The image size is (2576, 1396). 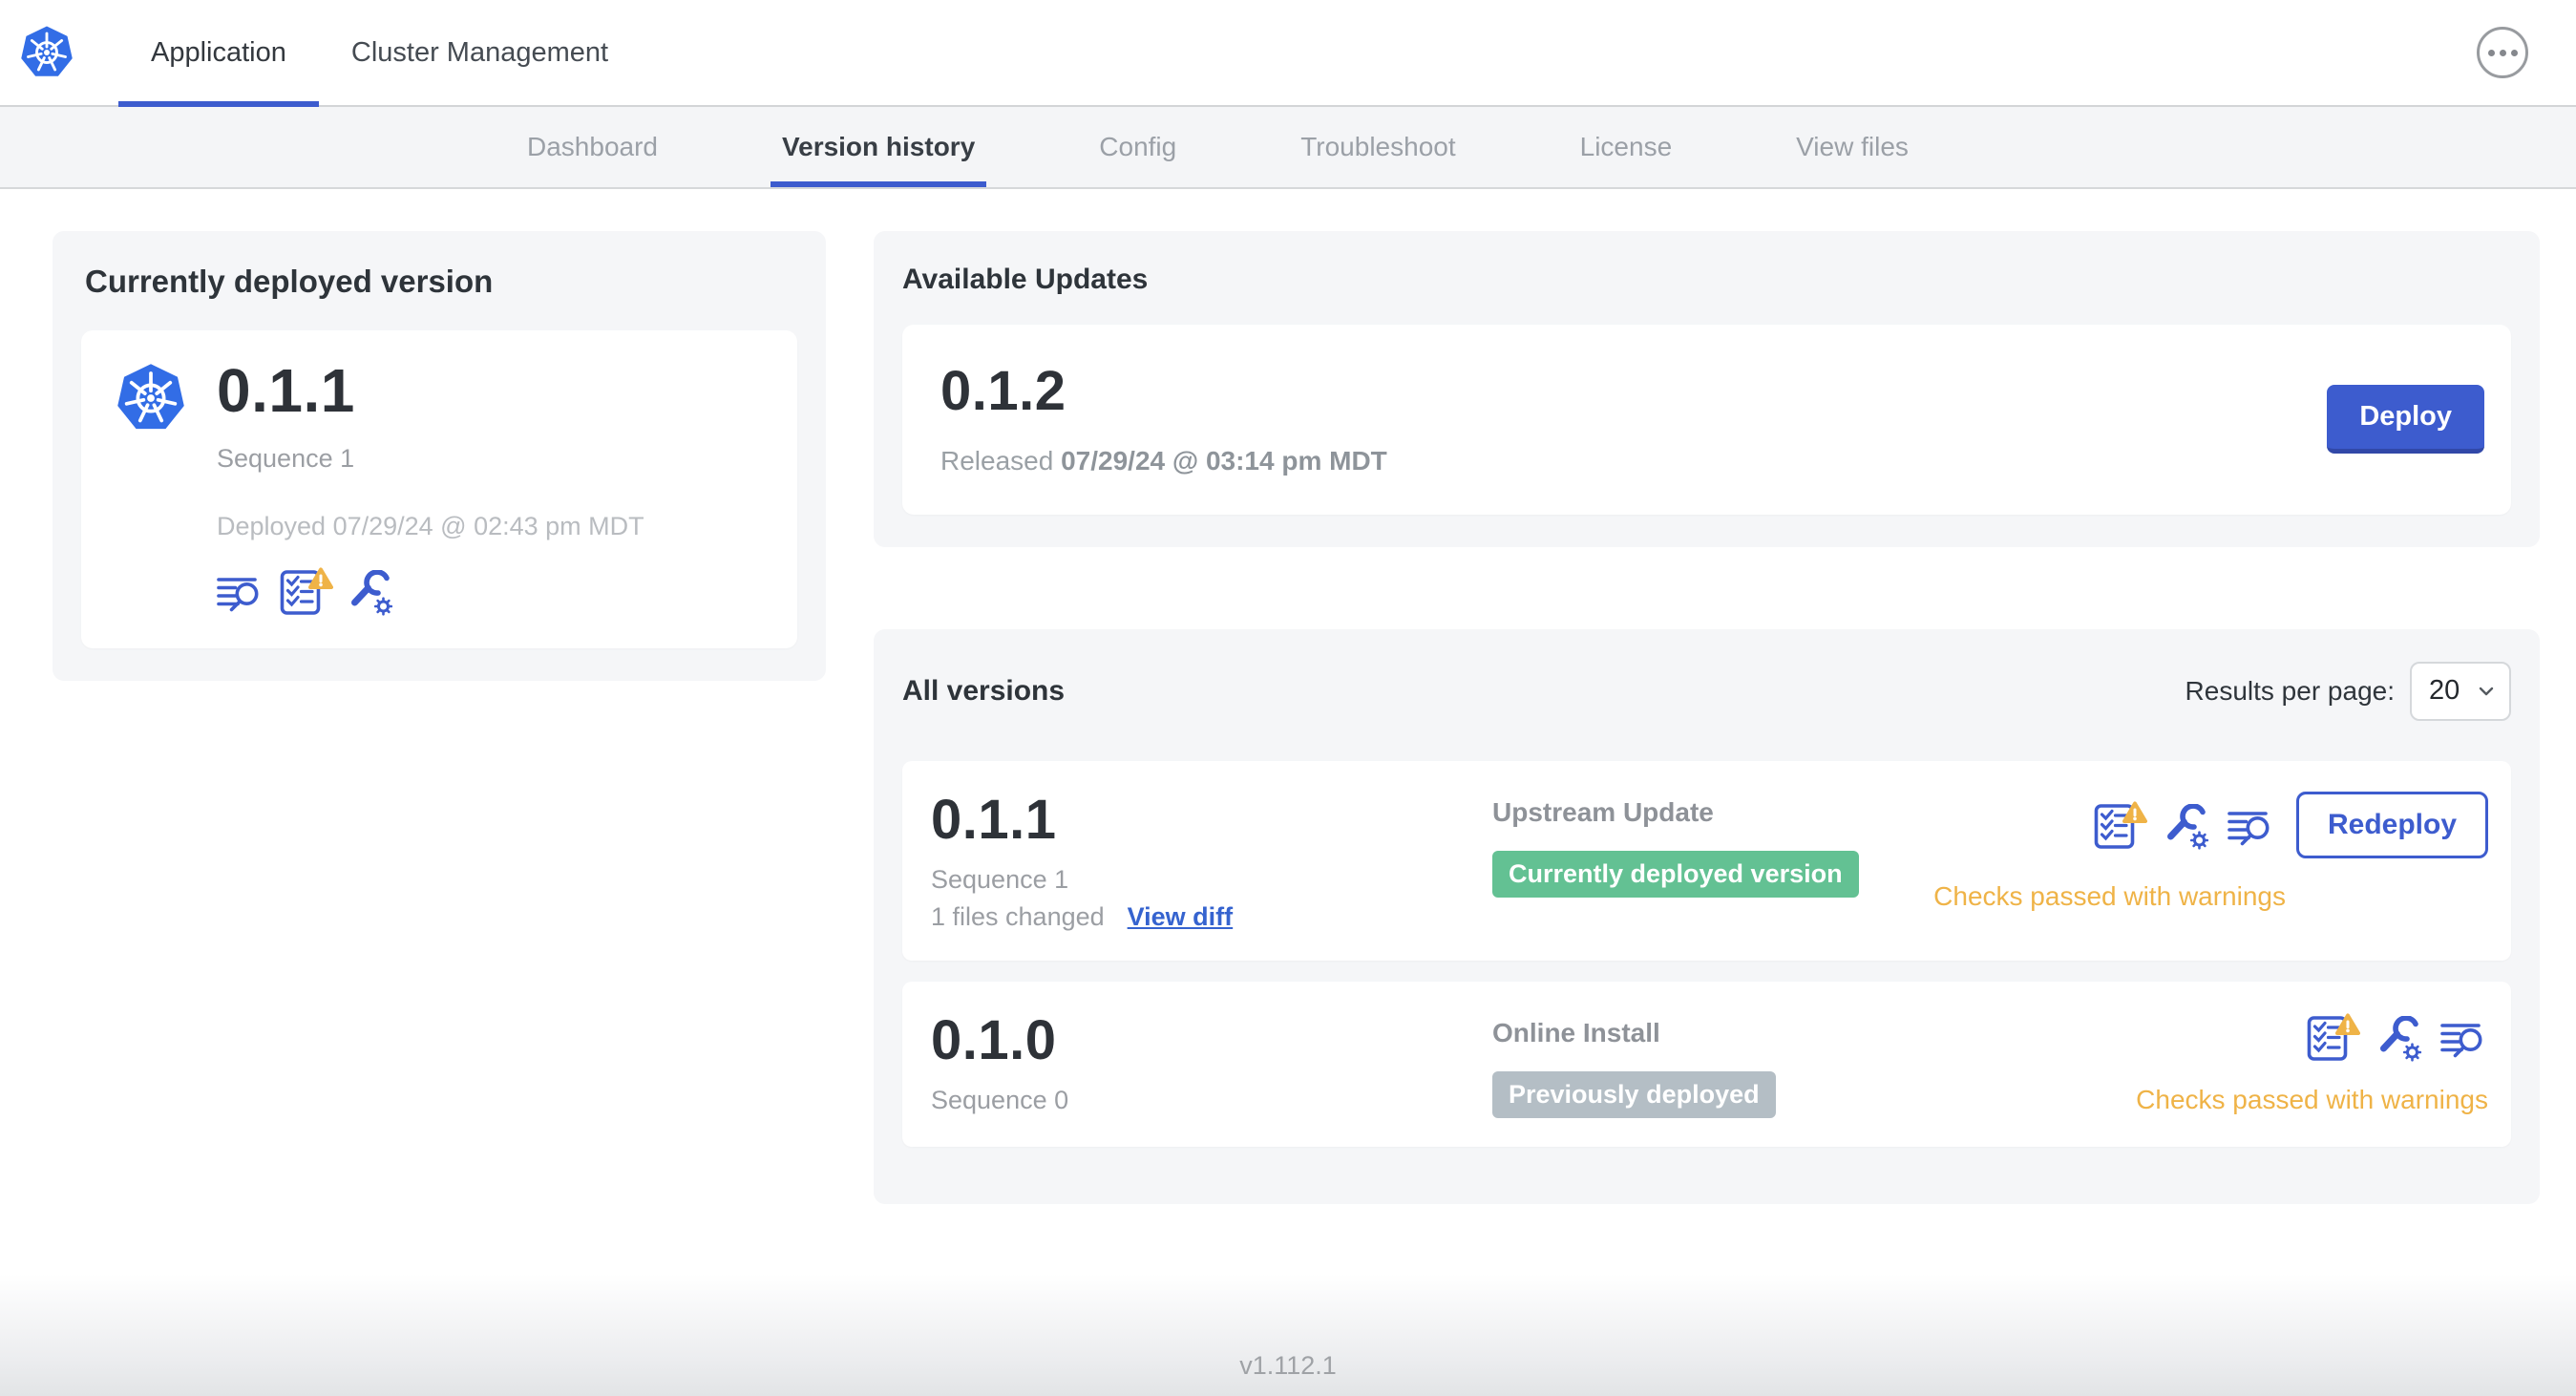 I want to click on tab-cluster-management-label: Cluster Management, so click(x=479, y=52).